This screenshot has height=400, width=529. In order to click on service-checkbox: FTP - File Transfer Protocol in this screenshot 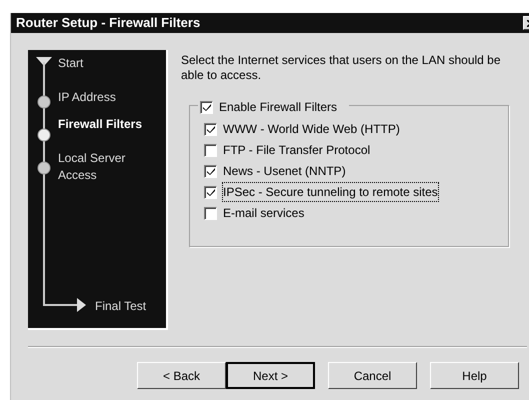, I will do `click(356, 150)`.